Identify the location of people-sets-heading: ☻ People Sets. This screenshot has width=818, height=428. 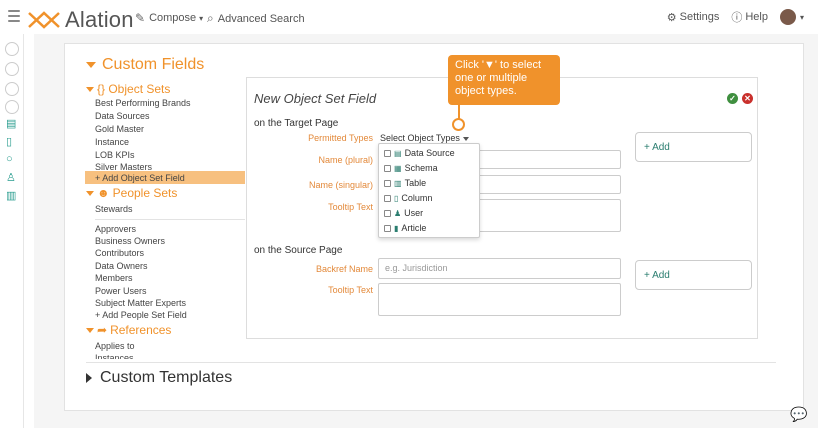
(131, 193).